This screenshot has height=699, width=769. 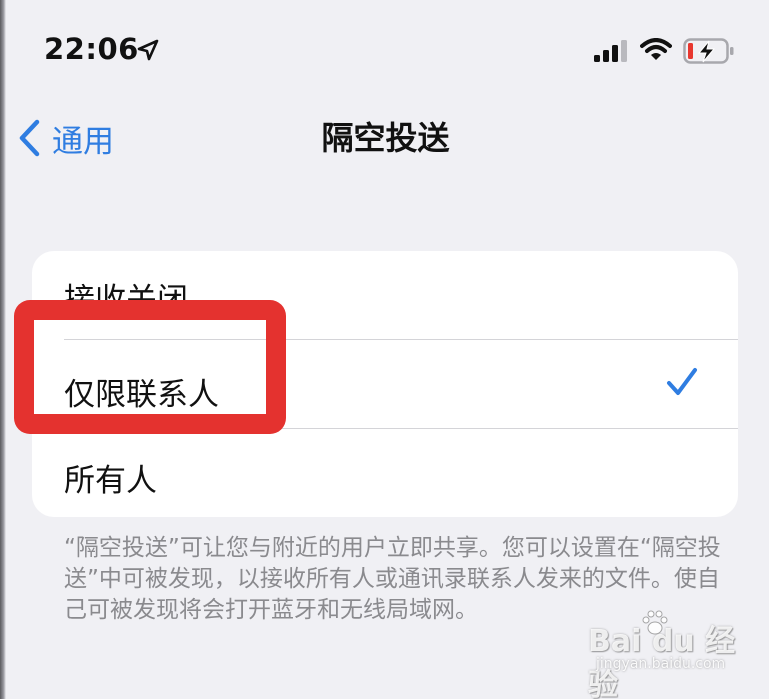 What do you see at coordinates (663, 654) in the screenshot?
I see `baidu-watermark: Bai du 经验 jingyan.baidu.com` at bounding box center [663, 654].